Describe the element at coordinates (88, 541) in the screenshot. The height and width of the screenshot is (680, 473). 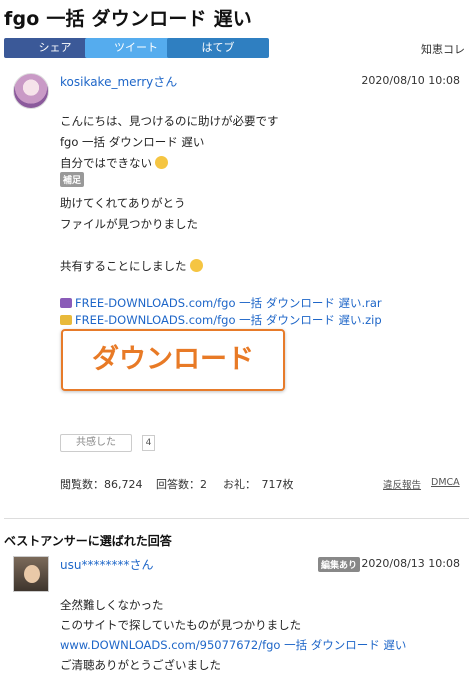
I see `best-answer-heading: ベストアンサーに選ばれた回答` at that location.